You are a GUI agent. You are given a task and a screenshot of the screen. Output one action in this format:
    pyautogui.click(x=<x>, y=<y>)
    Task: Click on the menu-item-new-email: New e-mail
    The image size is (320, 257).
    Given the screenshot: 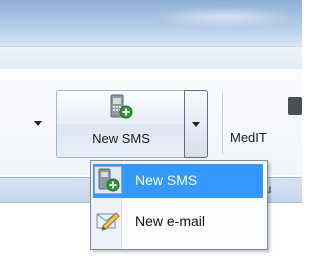 What is the action you would take?
    pyautogui.click(x=178, y=222)
    